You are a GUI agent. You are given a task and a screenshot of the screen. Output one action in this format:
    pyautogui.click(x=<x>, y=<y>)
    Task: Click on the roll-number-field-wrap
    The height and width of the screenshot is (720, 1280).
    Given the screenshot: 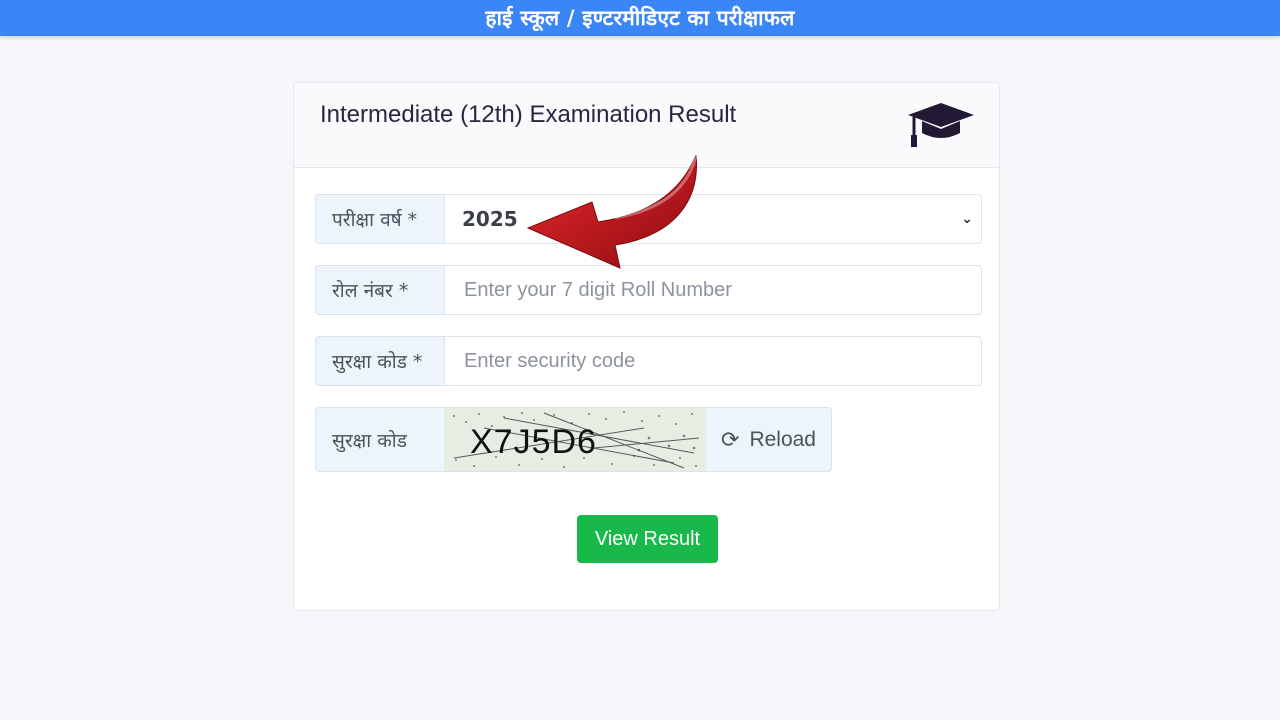 What is the action you would take?
    pyautogui.click(x=713, y=290)
    